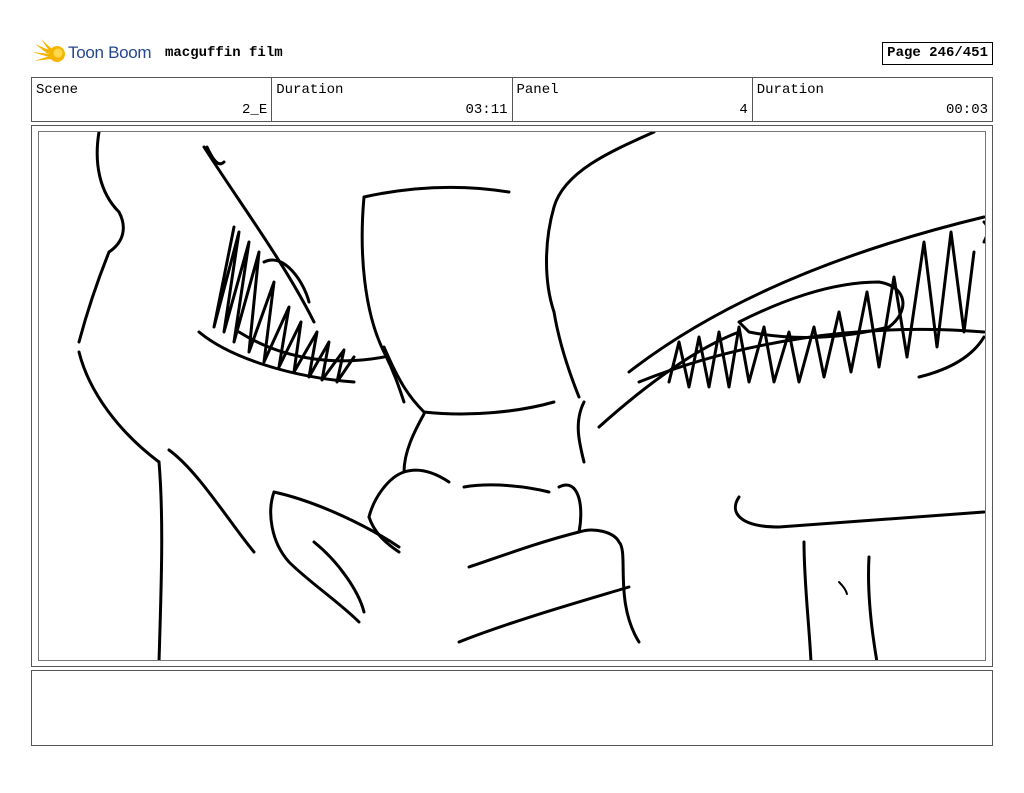 Image resolution: width=1024 pixels, height=793 pixels. I want to click on panel-duration-cell: Duration 00:03, so click(872, 99).